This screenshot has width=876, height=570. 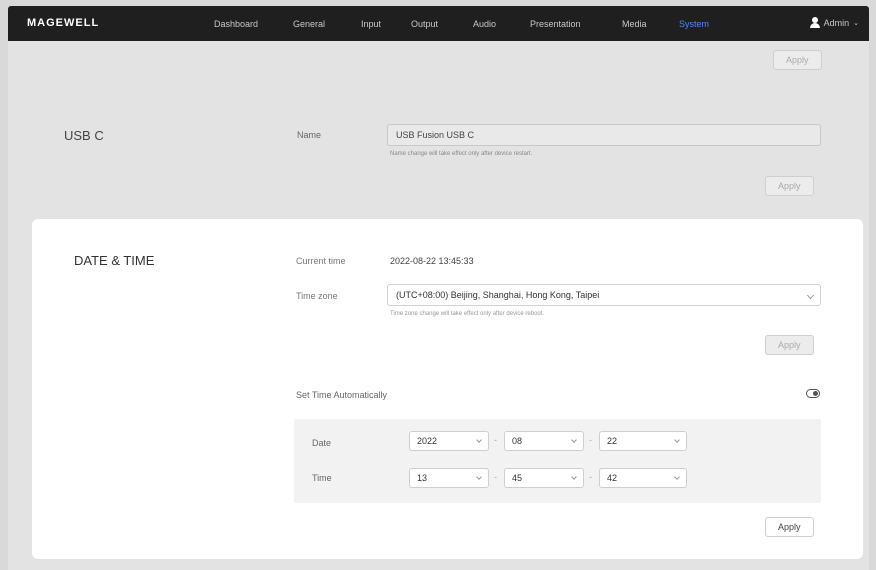 What do you see at coordinates (797, 60) in the screenshot?
I see `top-apply-button: Apply` at bounding box center [797, 60].